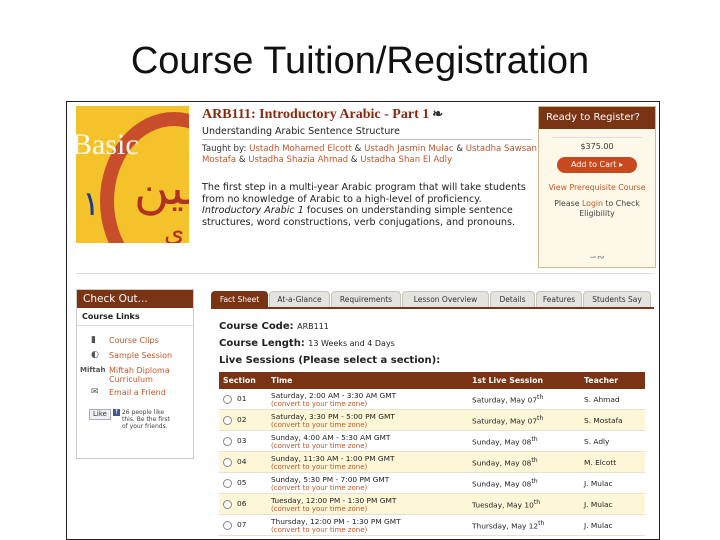  I want to click on link-label: Course Clips, so click(134, 340).